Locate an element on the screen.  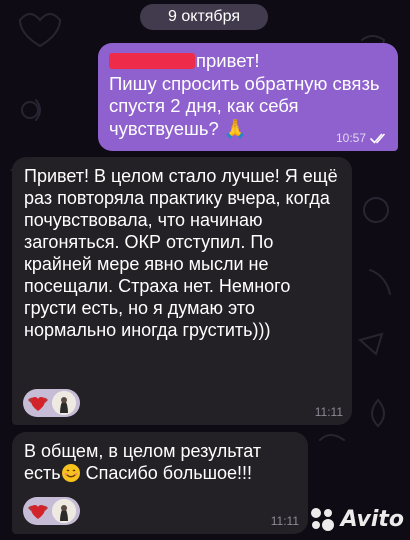
message-time: 10:57 is located at coordinates (350, 138).